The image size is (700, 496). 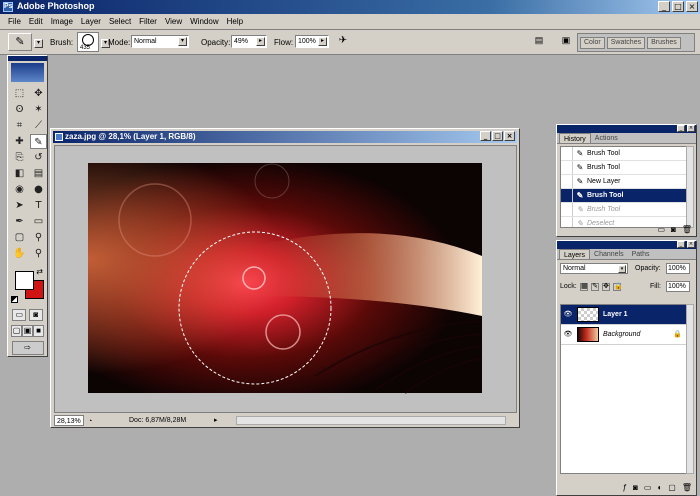 What do you see at coordinates (485, 136) in the screenshot?
I see `doc-minimize-button: _` at bounding box center [485, 136].